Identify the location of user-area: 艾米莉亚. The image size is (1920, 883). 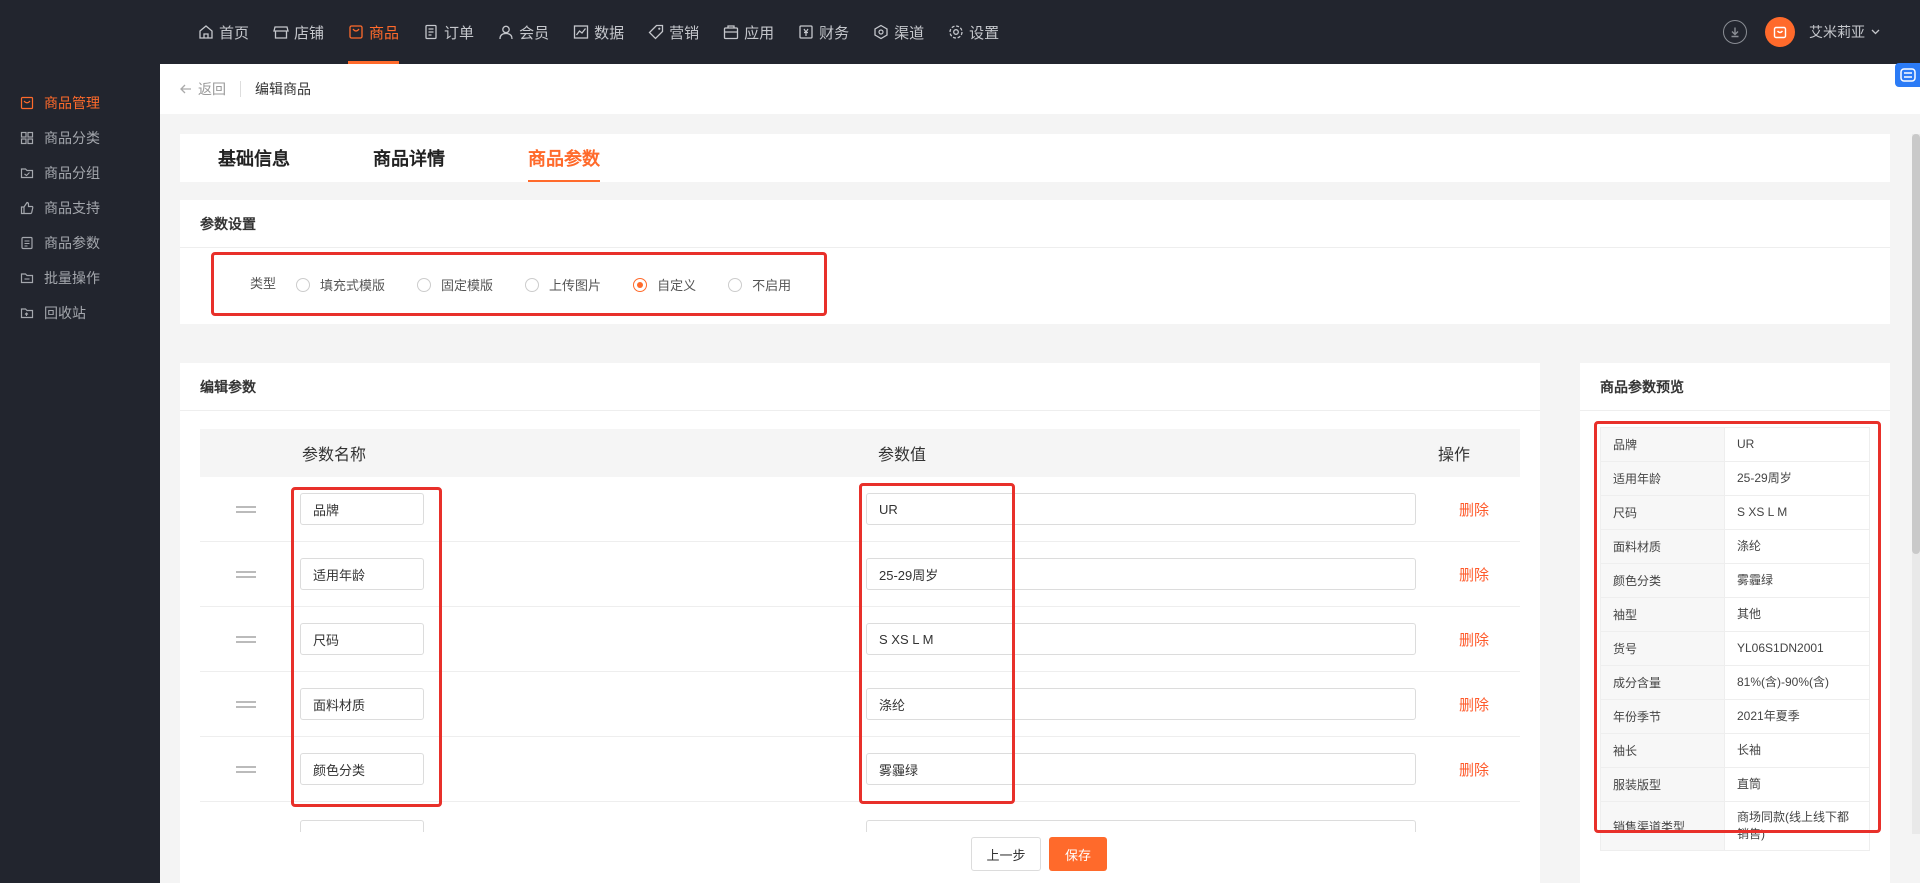
(1801, 32).